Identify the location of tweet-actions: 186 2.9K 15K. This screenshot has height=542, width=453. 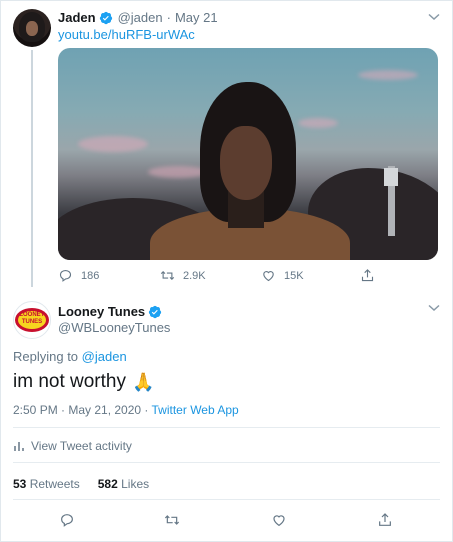
(223, 277).